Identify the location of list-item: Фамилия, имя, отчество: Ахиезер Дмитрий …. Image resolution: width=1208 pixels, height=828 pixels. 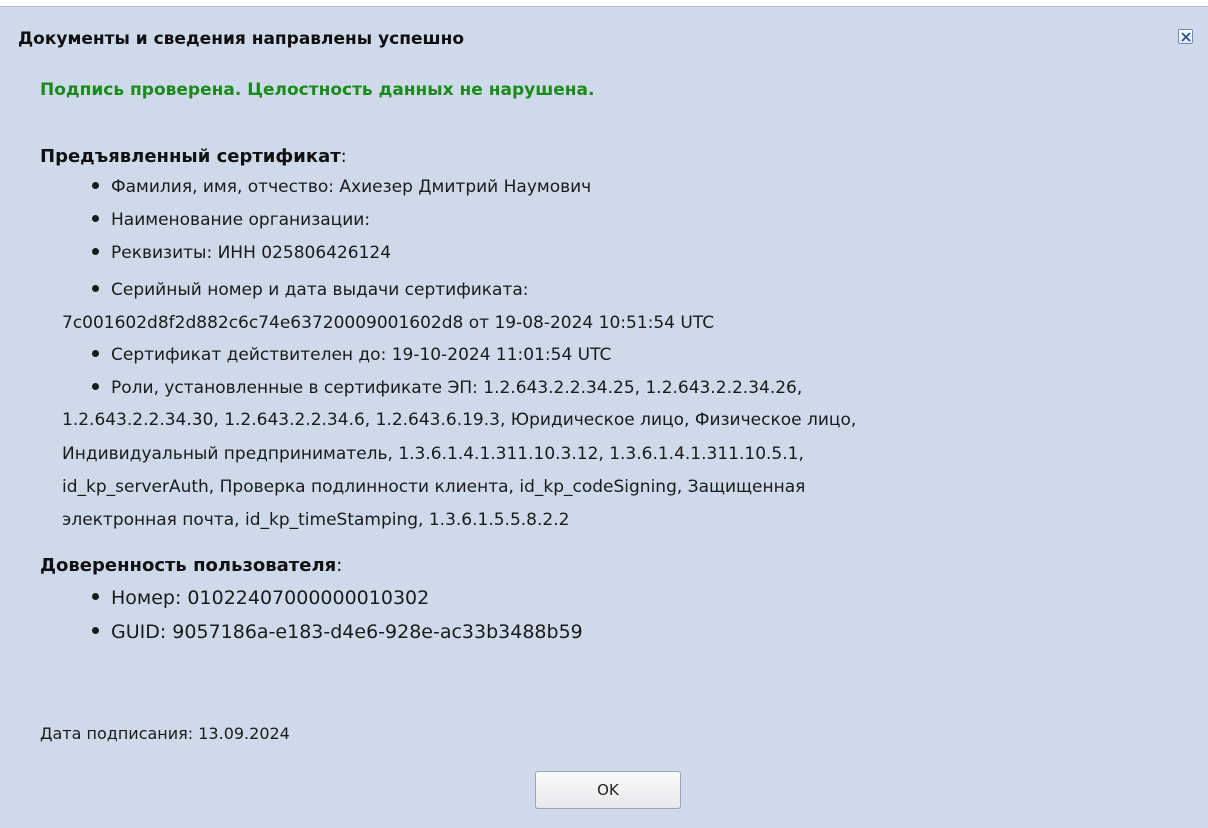
(341, 187).